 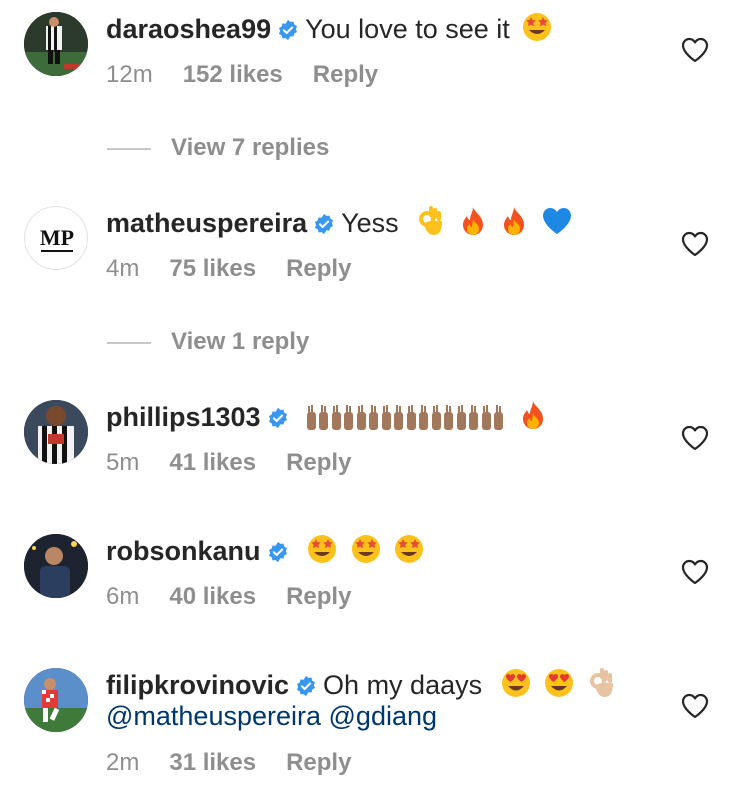 I want to click on comment-text-line: phillips1303, so click(x=327, y=419).